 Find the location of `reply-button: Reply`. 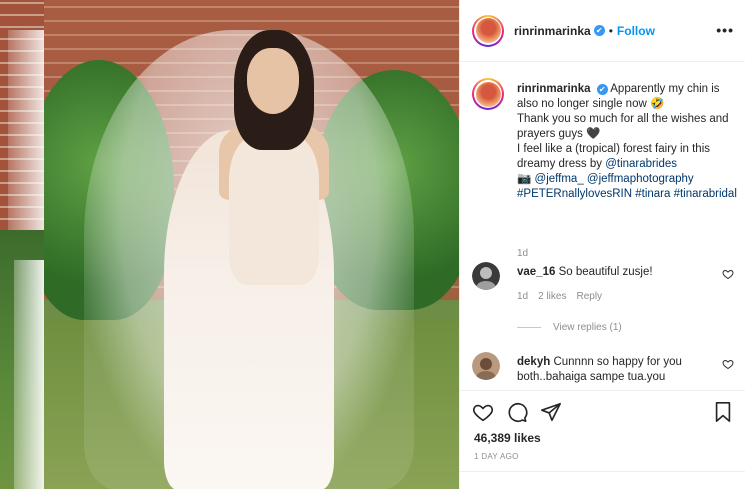

reply-button: Reply is located at coordinates (589, 296).